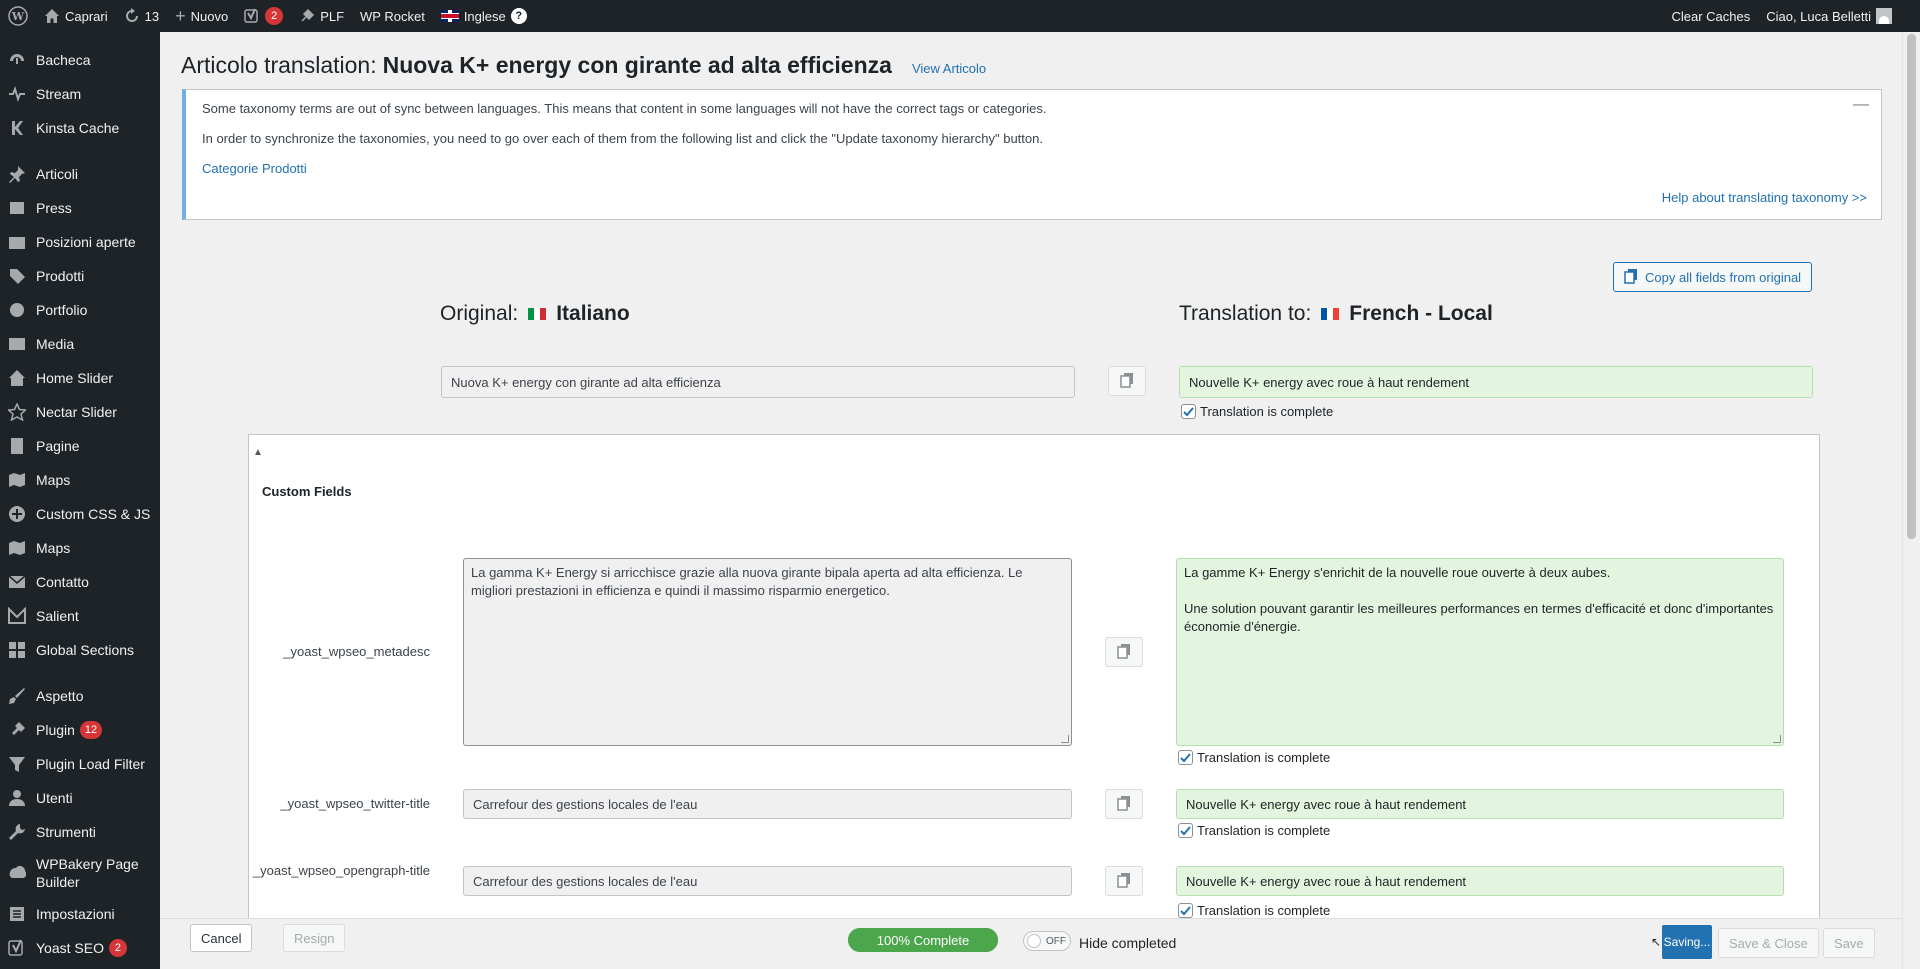 The height and width of the screenshot is (969, 1920). What do you see at coordinates (80, 696) in the screenshot?
I see `sidebar-item-aspetto: Aspetto` at bounding box center [80, 696].